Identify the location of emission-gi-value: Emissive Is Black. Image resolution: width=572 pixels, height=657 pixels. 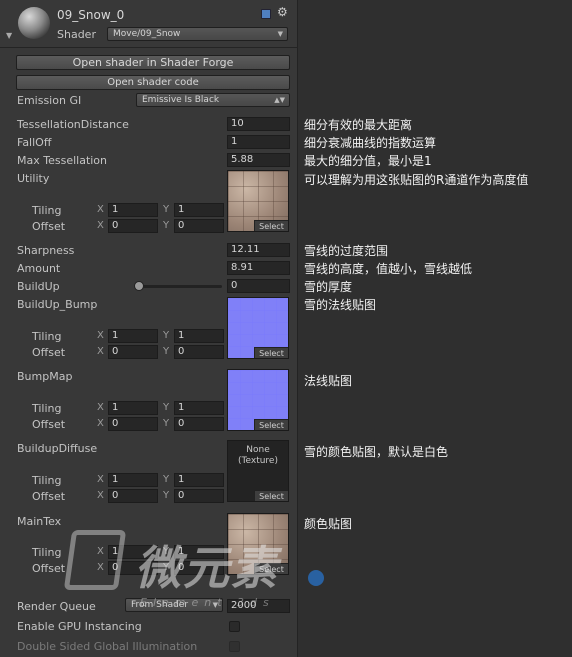
(181, 100).